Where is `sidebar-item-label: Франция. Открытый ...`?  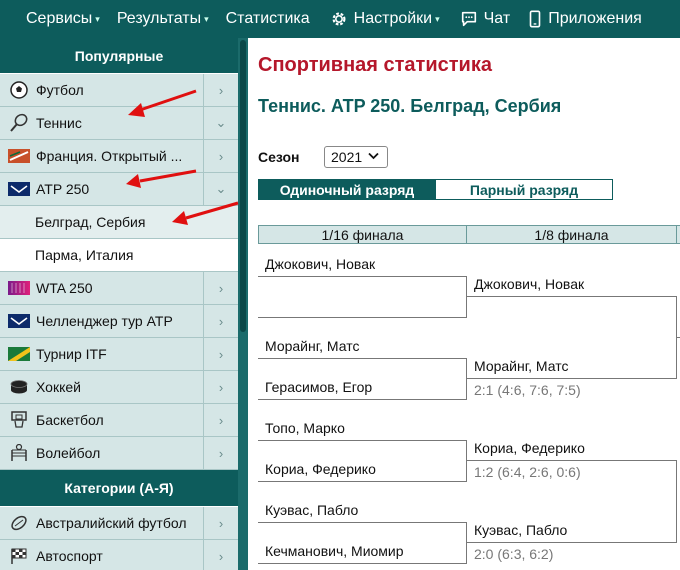
sidebar-item-label: Франция. Открытый ... is located at coordinates (109, 156).